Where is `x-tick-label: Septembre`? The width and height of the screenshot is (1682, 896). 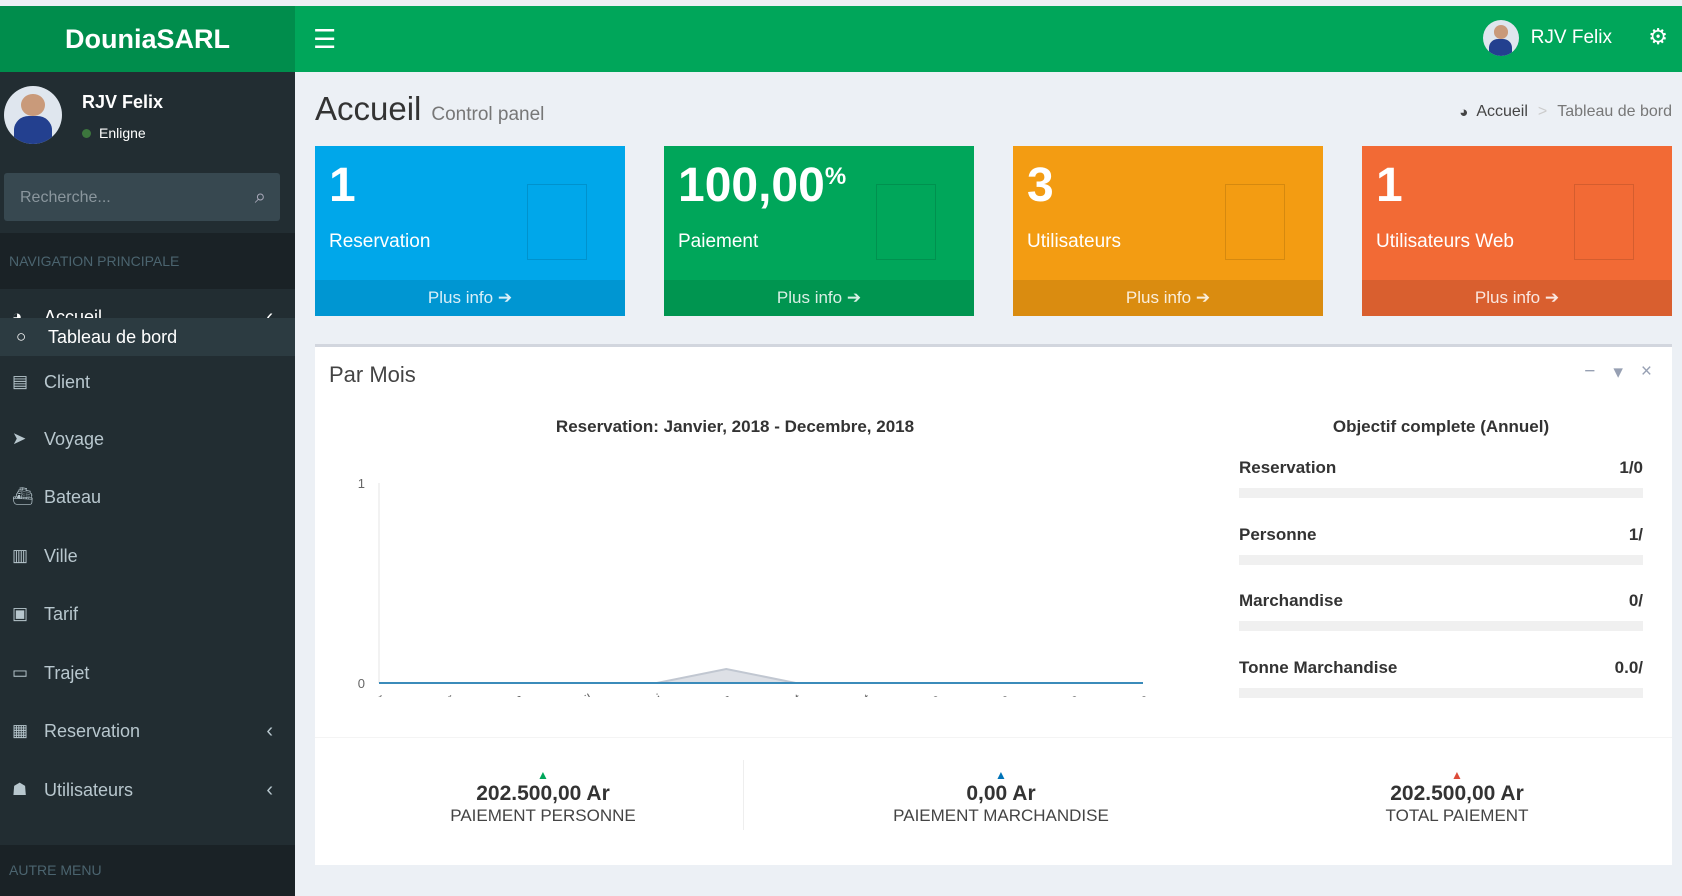 x-tick-label: Septembre is located at coordinates (911, 694).